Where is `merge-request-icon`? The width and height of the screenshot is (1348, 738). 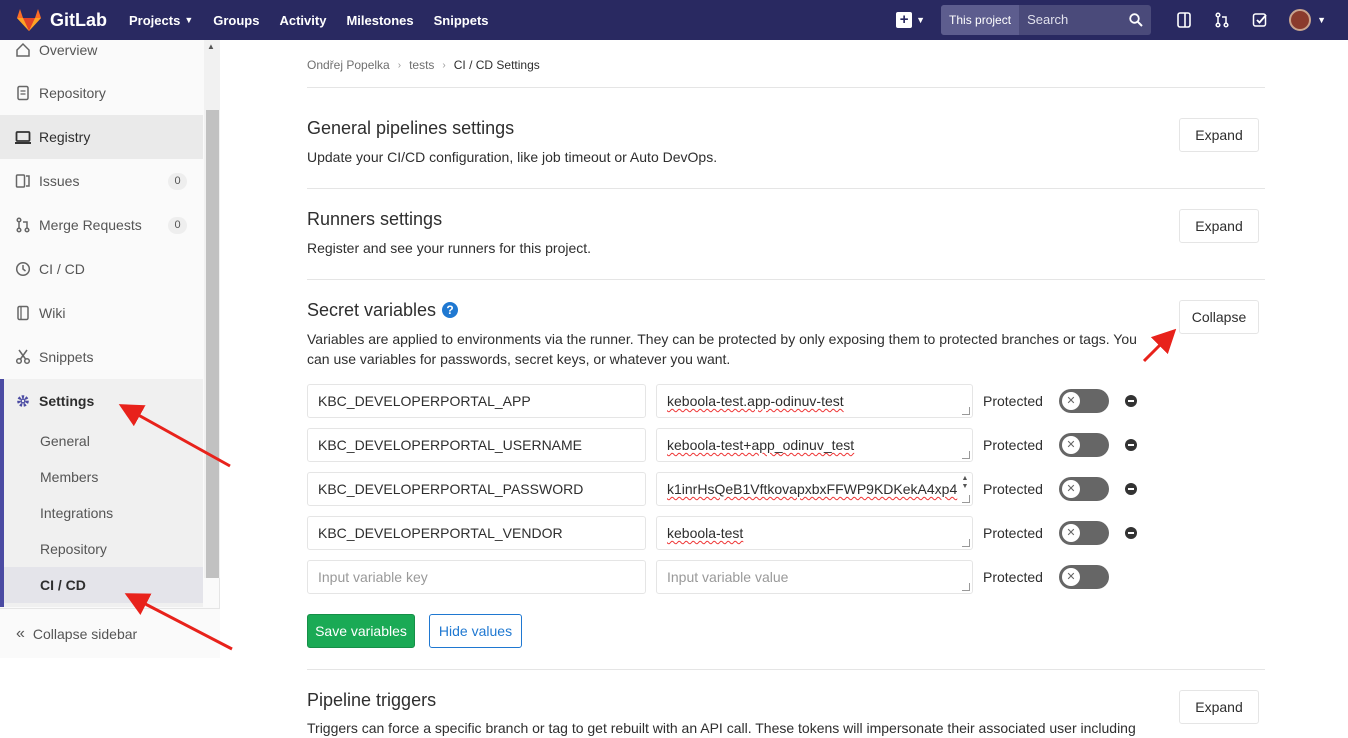
merge-request-icon is located at coordinates (1222, 20).